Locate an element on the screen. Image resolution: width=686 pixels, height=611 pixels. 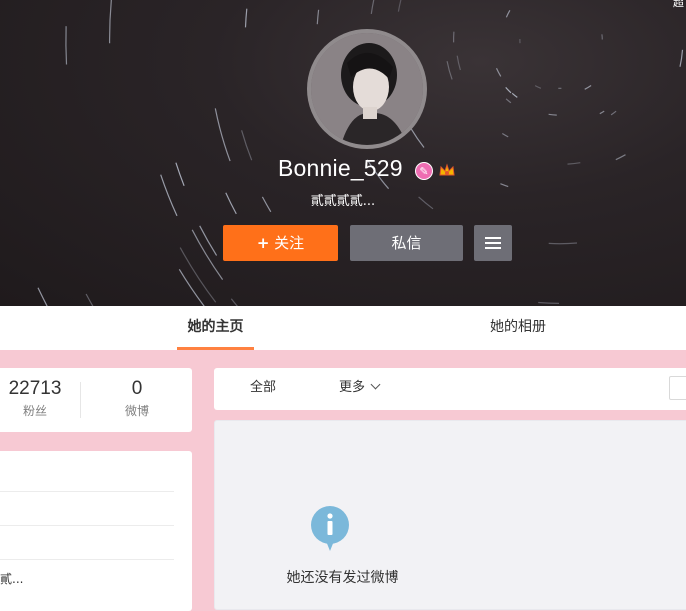
stat-divider is located at coordinates (80, 400).